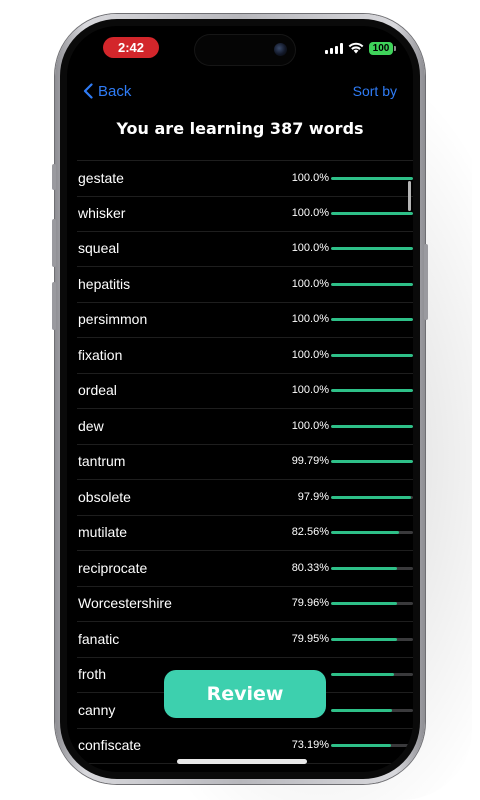 The width and height of the screenshot is (480, 800). What do you see at coordinates (92, 674) in the screenshot?
I see `word-label: froth` at bounding box center [92, 674].